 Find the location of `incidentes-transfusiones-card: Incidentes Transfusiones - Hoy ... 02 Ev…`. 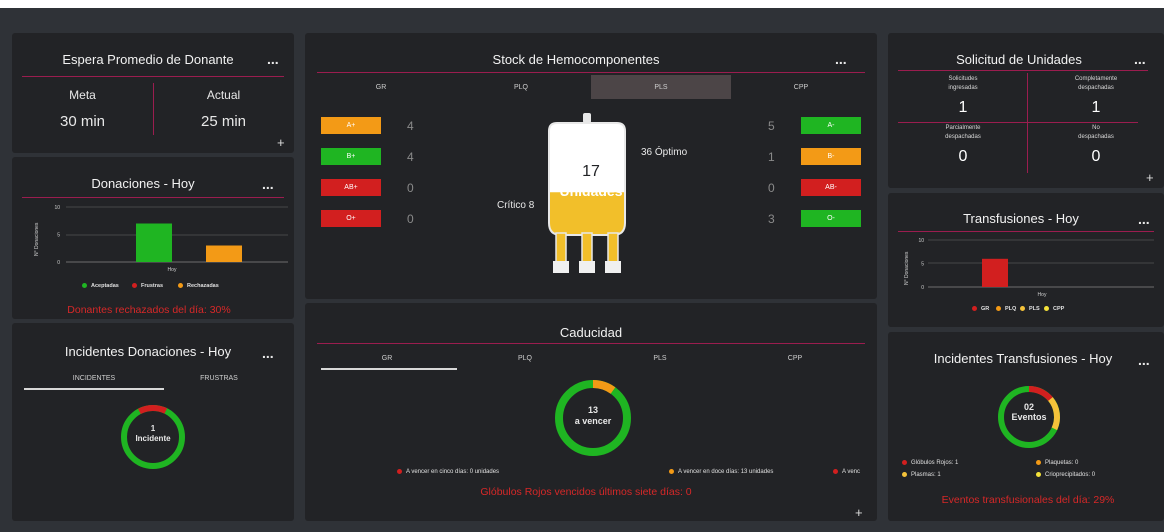

incidentes-transfusiones-card: Incidentes Transfusiones - Hoy ... 02 Ev… is located at coordinates (1026, 426).